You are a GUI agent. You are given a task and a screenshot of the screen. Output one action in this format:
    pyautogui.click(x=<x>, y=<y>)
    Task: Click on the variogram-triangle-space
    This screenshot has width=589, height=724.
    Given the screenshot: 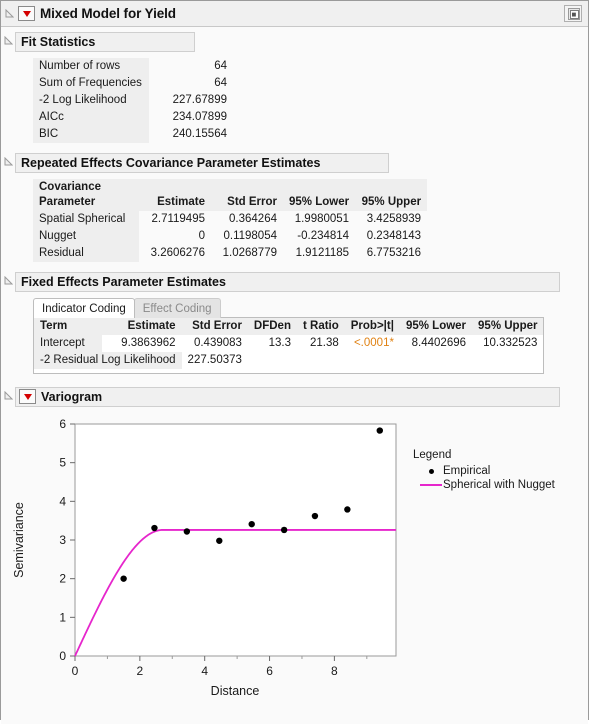 What is the action you would take?
    pyautogui.click(x=8, y=396)
    